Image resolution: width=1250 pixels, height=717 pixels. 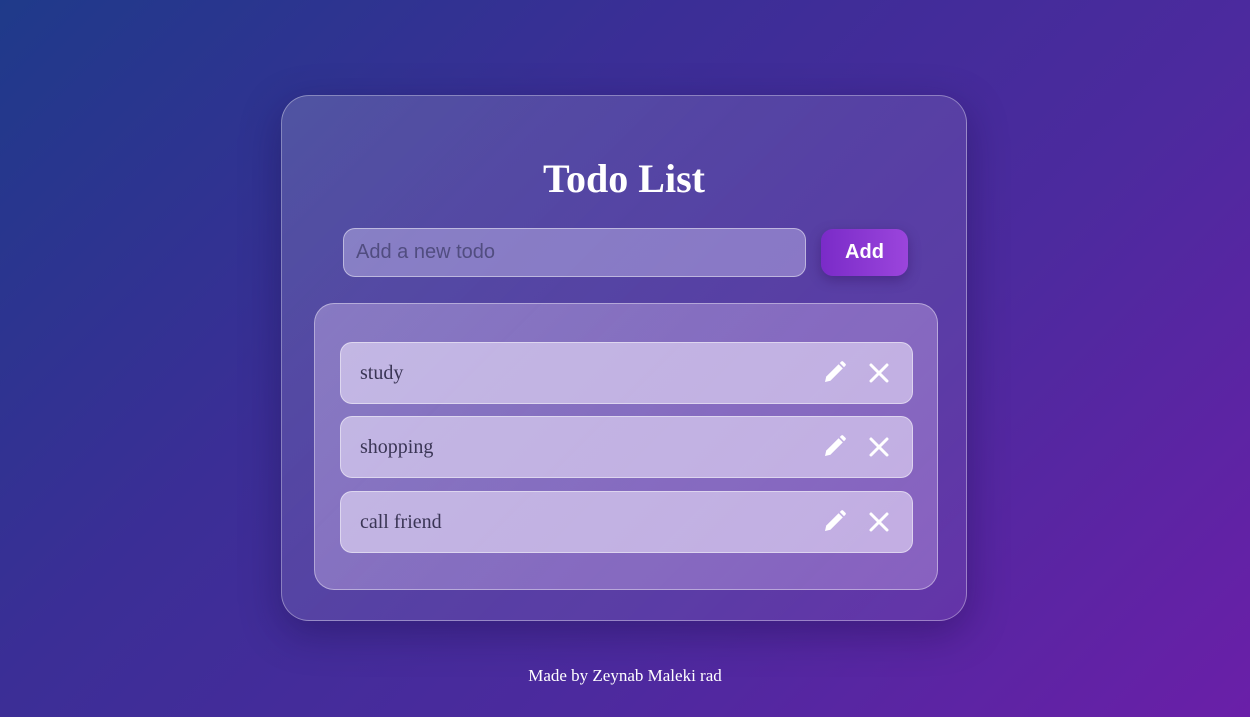 I want to click on todo-item: shopping, so click(x=626, y=447).